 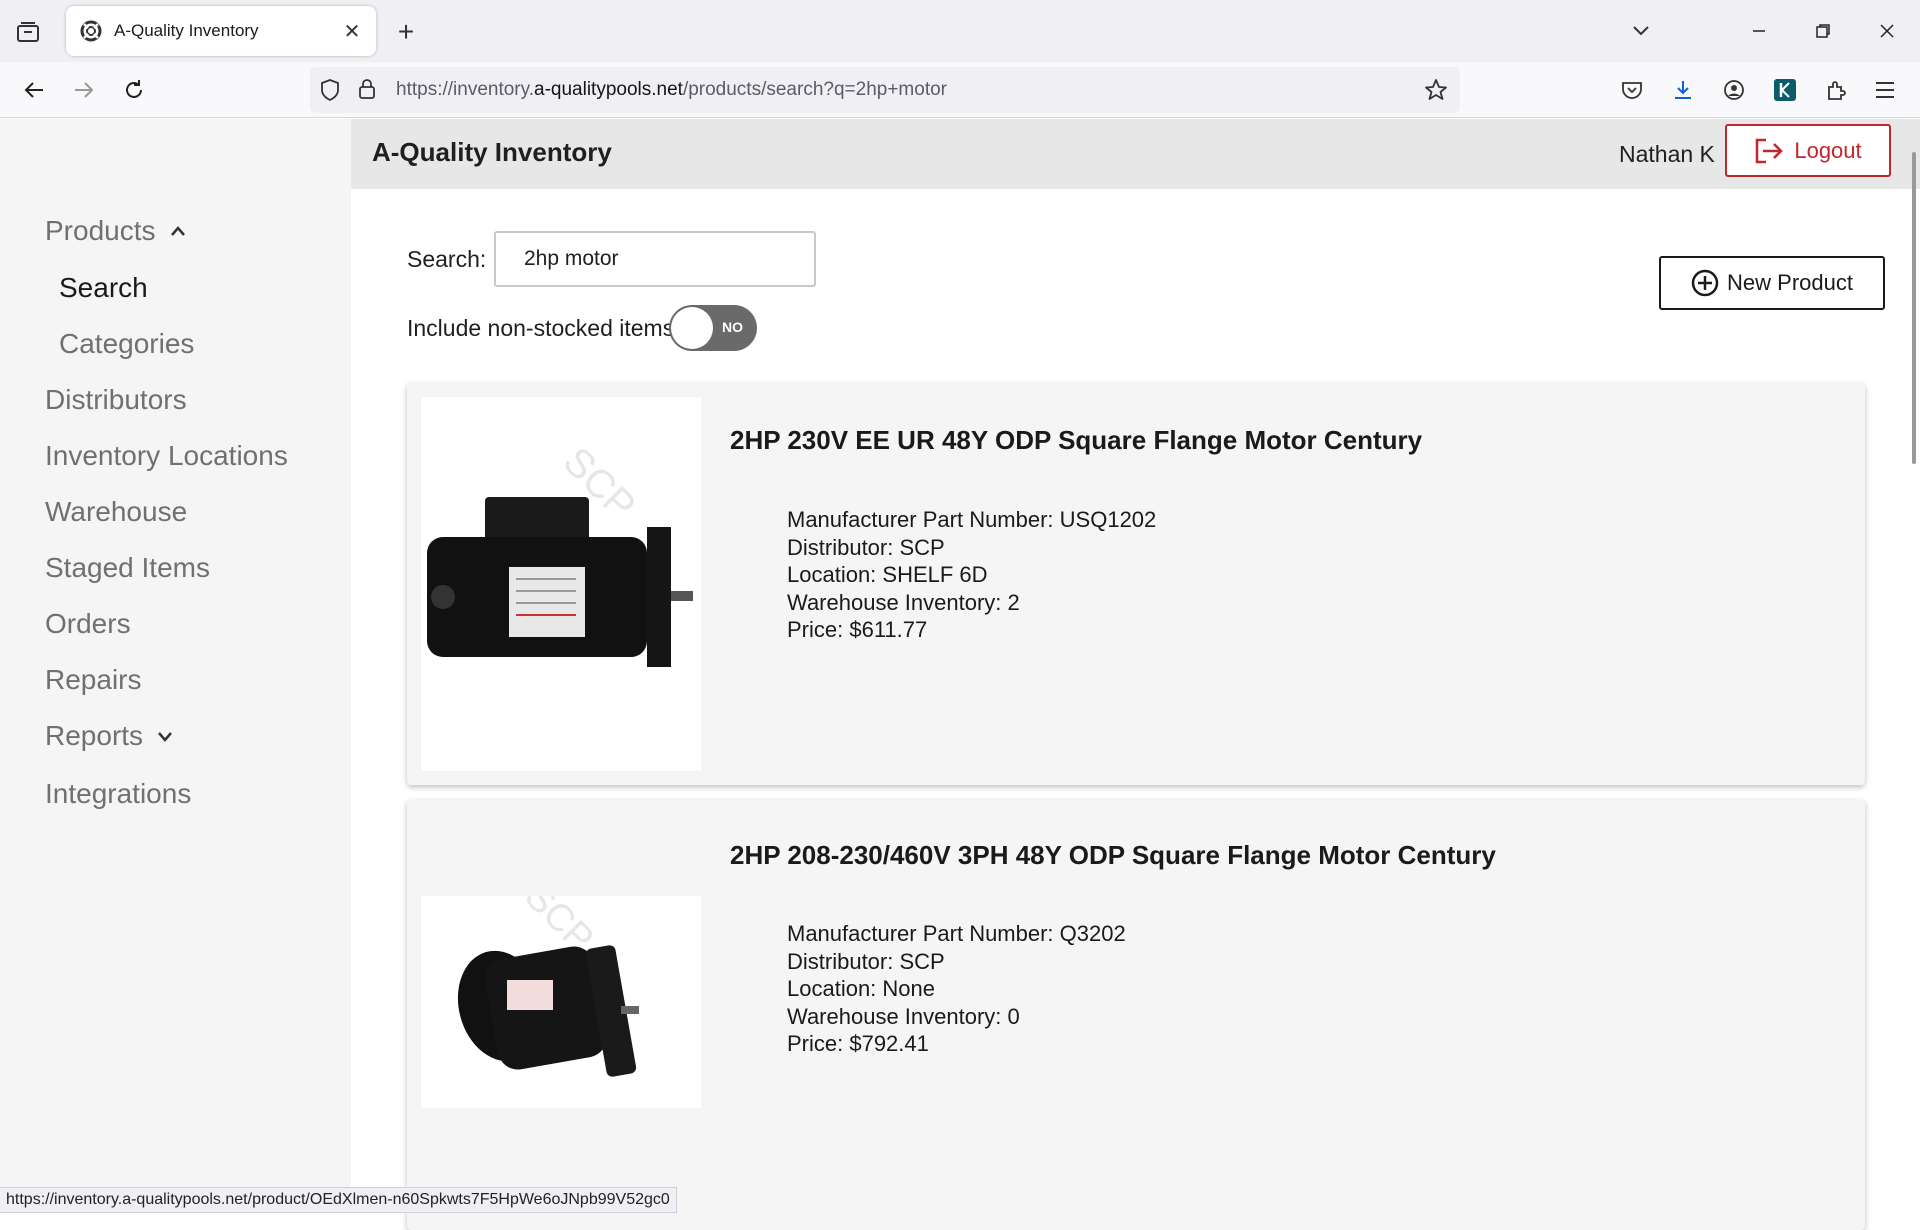 I want to click on browser-tab-bar: A-Quality Inventory ✕ +, so click(x=960, y=31).